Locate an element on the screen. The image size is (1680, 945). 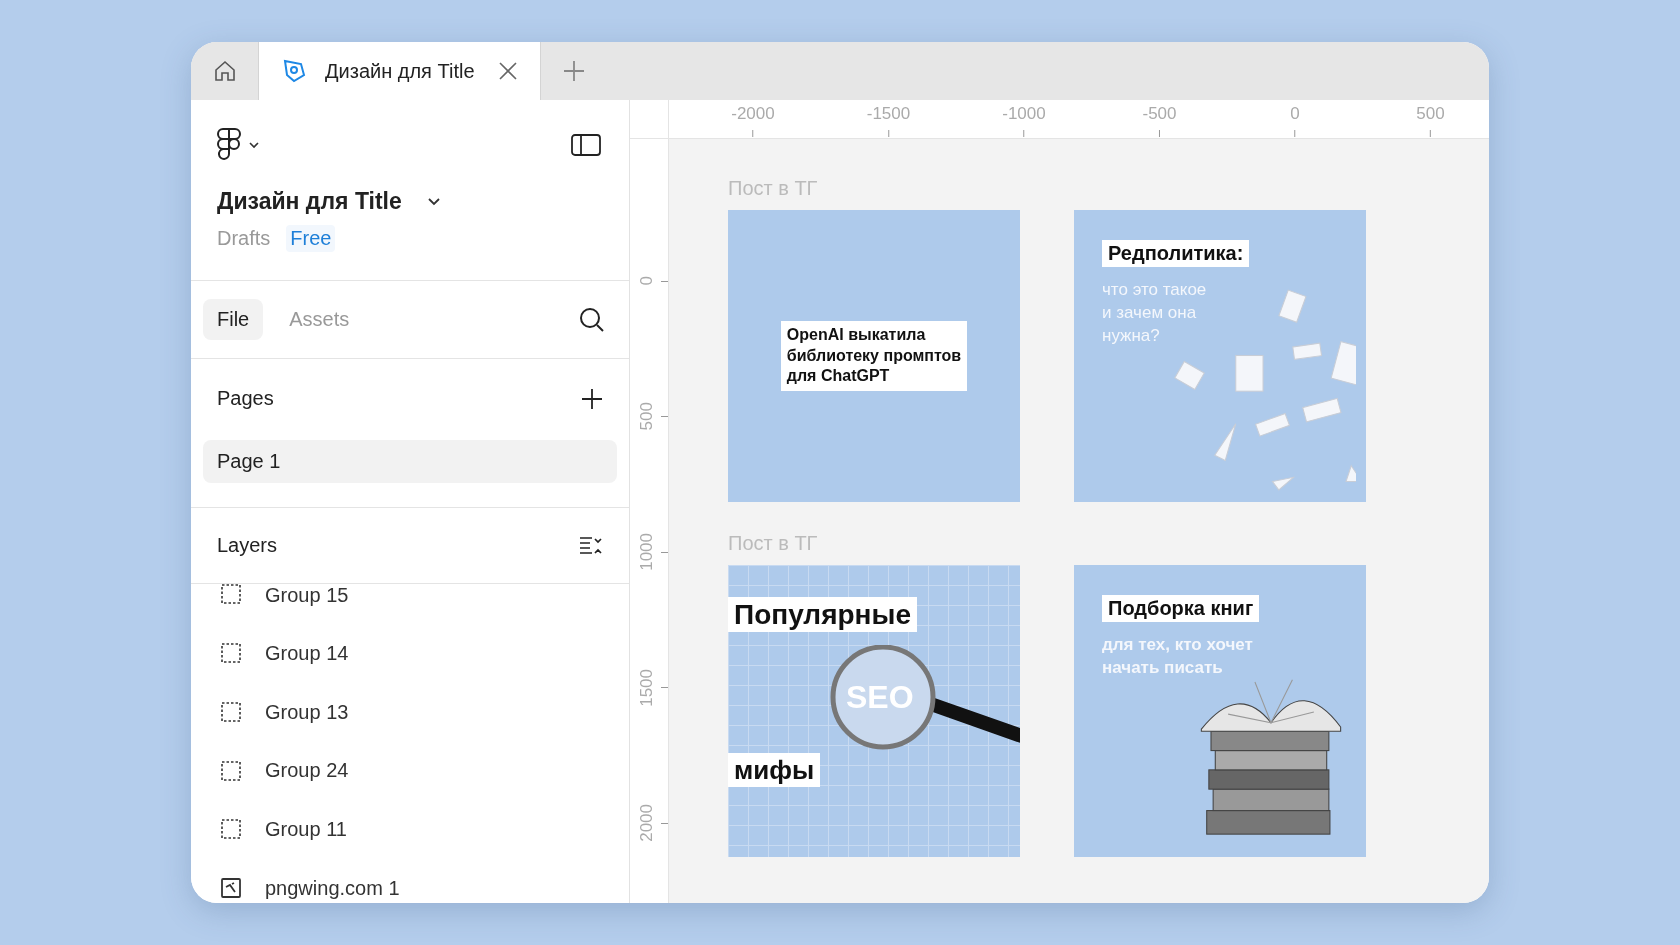
layer-item: Group 15 is located at coordinates (425, 595).